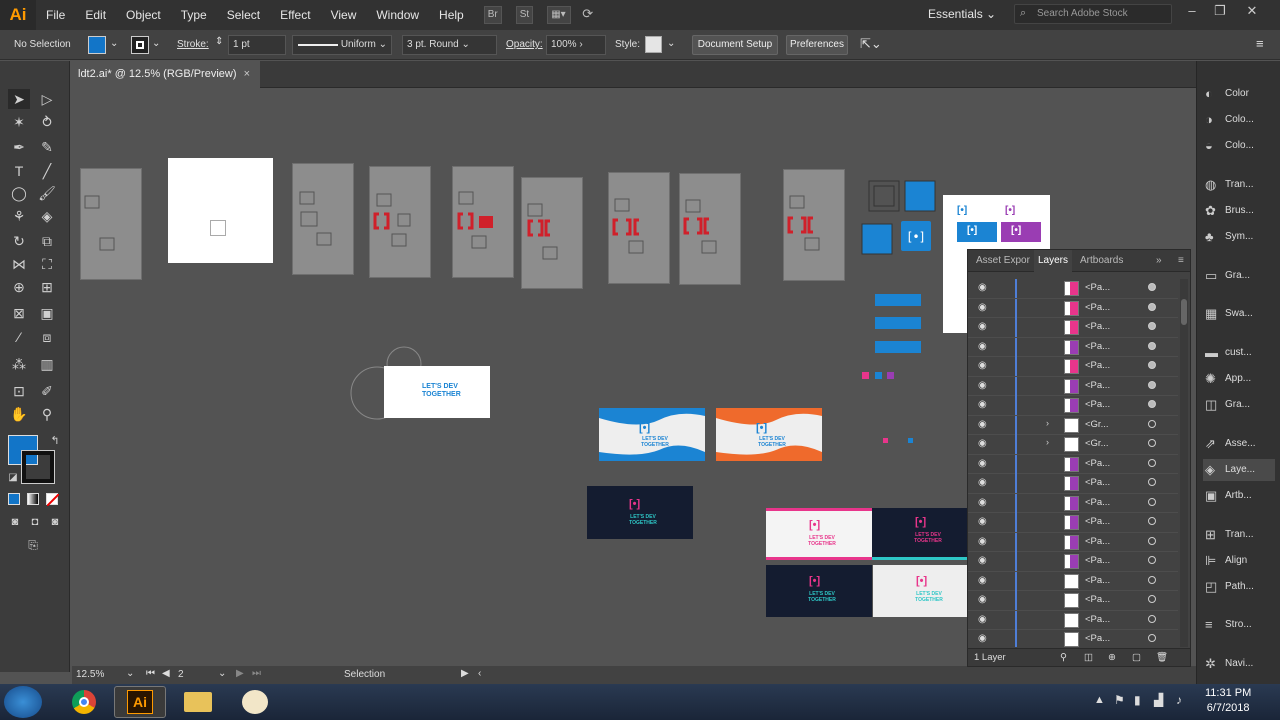  I want to click on fill-swatch, so click(97, 45).